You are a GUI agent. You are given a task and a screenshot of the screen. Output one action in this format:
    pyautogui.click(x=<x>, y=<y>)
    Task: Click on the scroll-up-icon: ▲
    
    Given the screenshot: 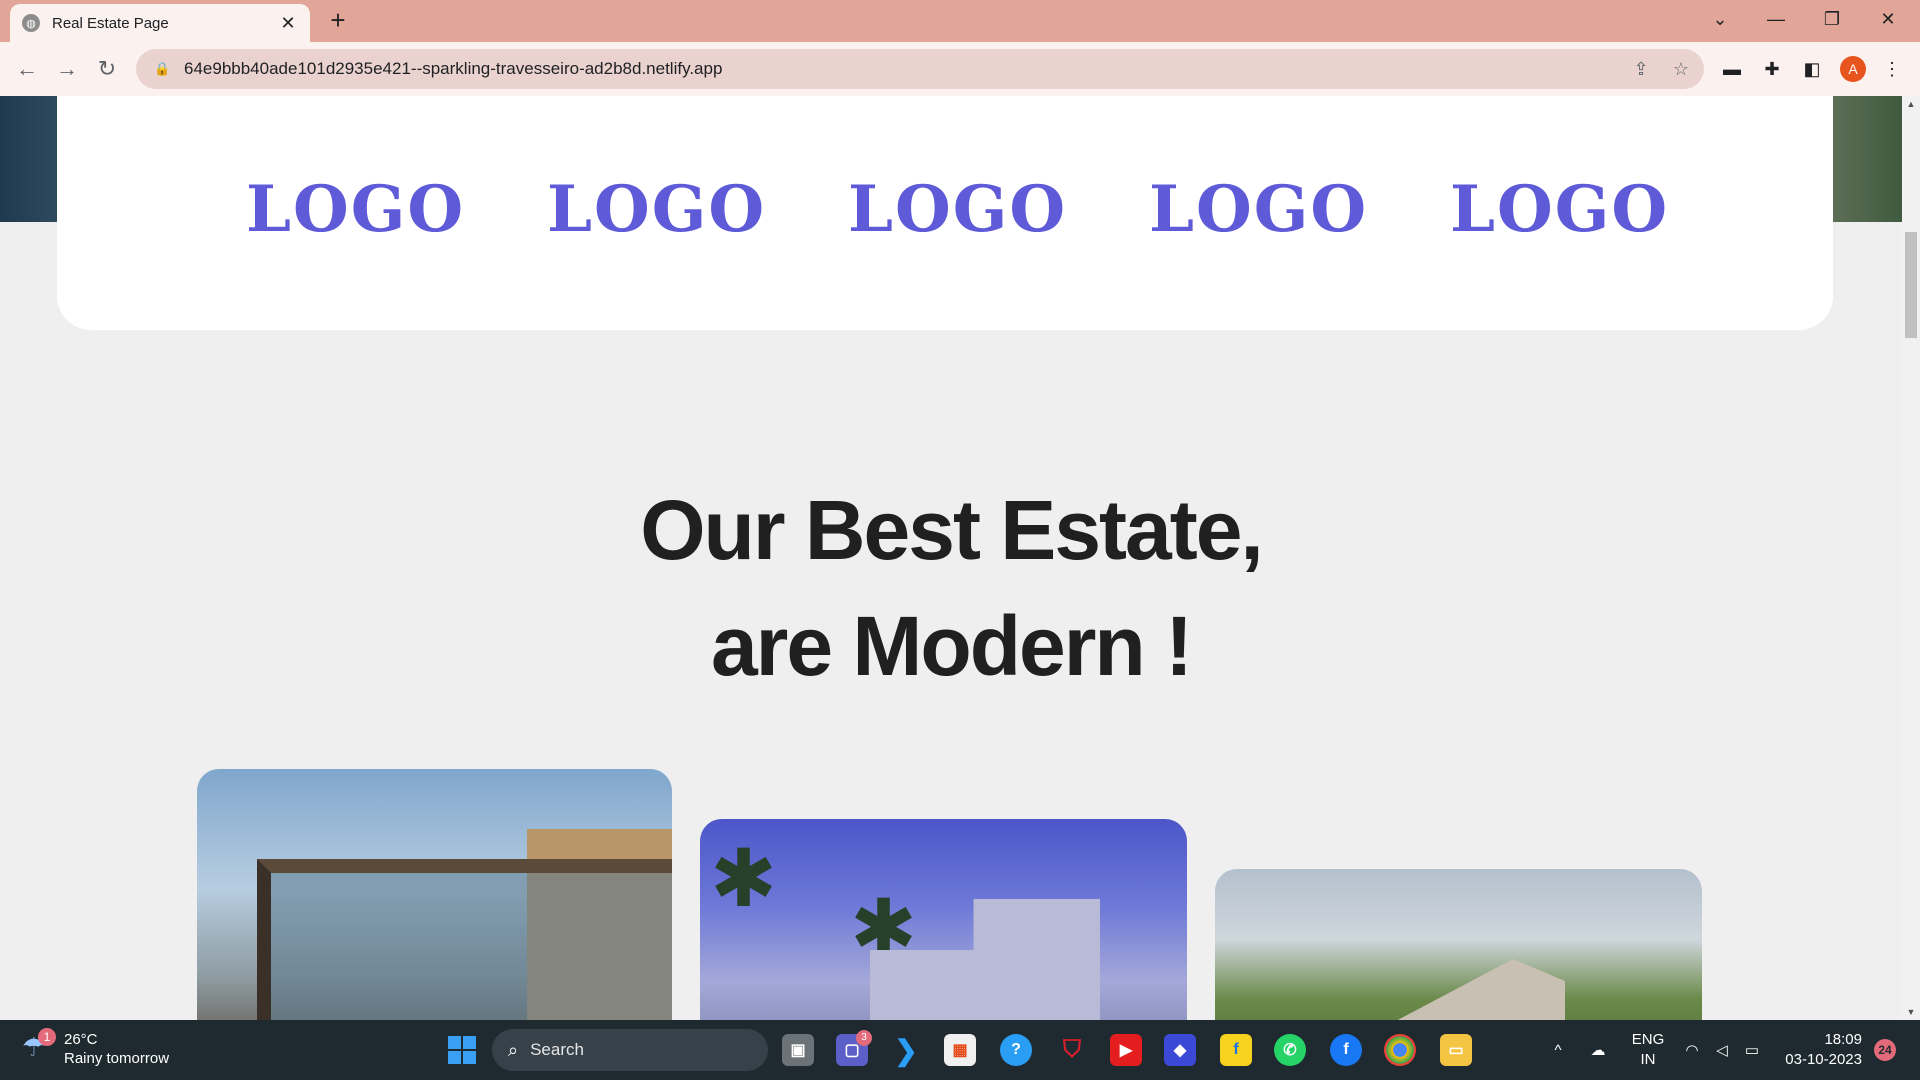 What is the action you would take?
    pyautogui.click(x=1911, y=104)
    